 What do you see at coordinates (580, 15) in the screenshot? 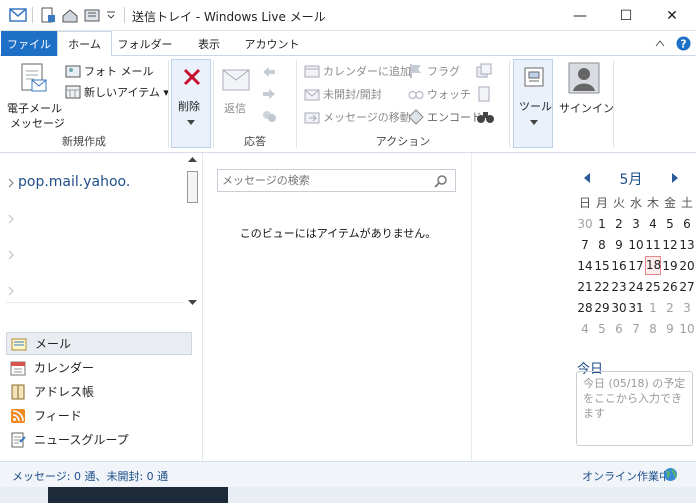
I see `minimize-button: —` at bounding box center [580, 15].